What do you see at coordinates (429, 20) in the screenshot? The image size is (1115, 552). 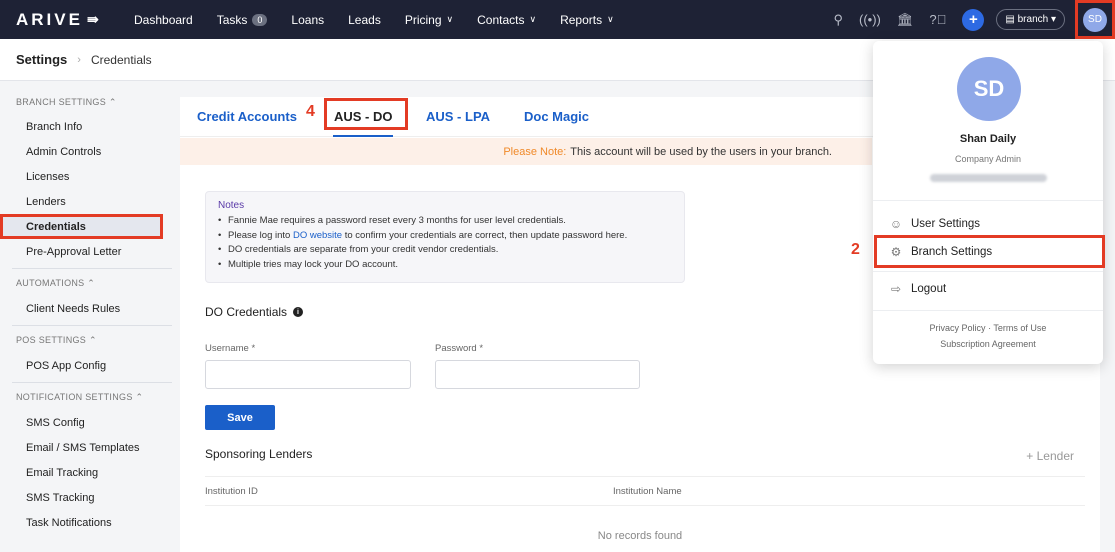 I see `nav-pricing: Pricing ∨` at bounding box center [429, 20].